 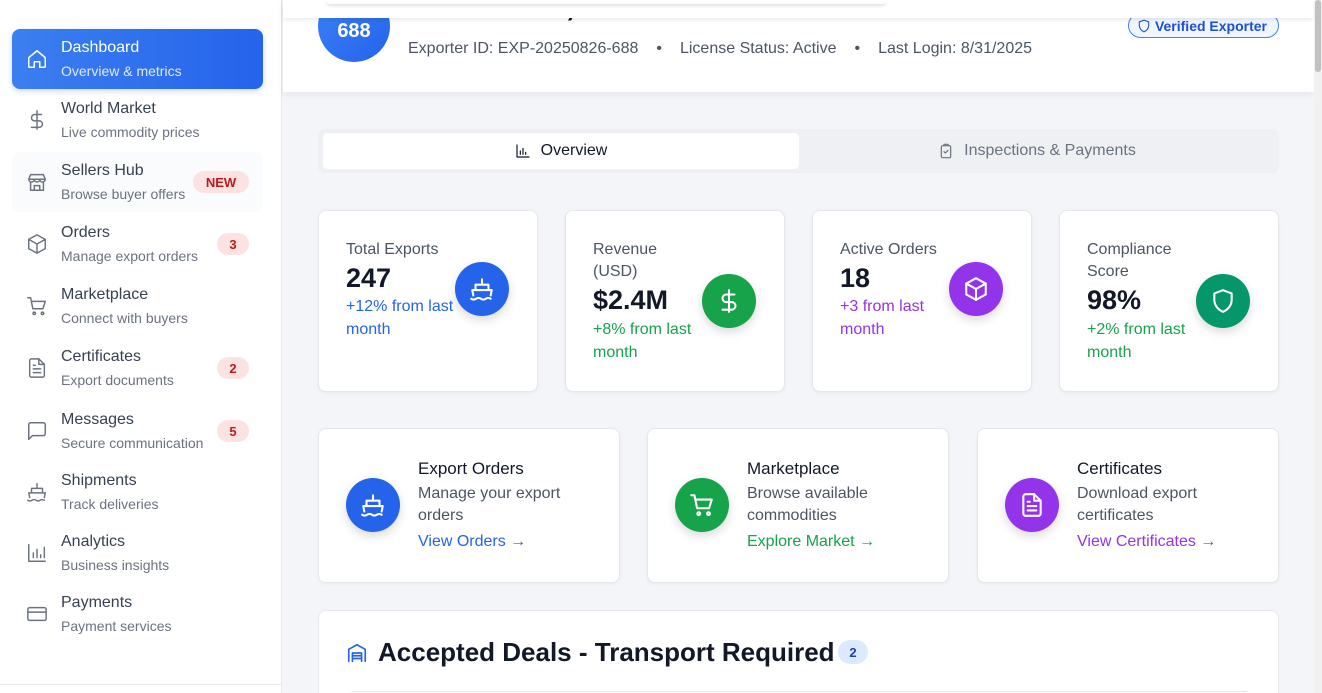 I want to click on stat-card-revenue: Revenue (USD) $2.4M +8% from last month, so click(x=675, y=301).